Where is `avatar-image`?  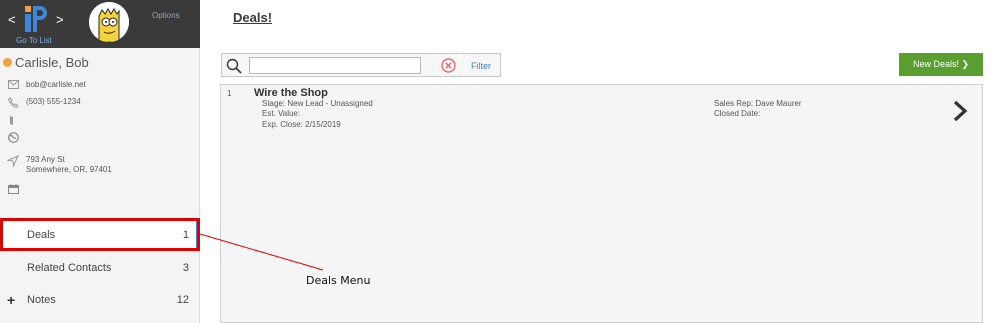 avatar-image is located at coordinates (109, 22).